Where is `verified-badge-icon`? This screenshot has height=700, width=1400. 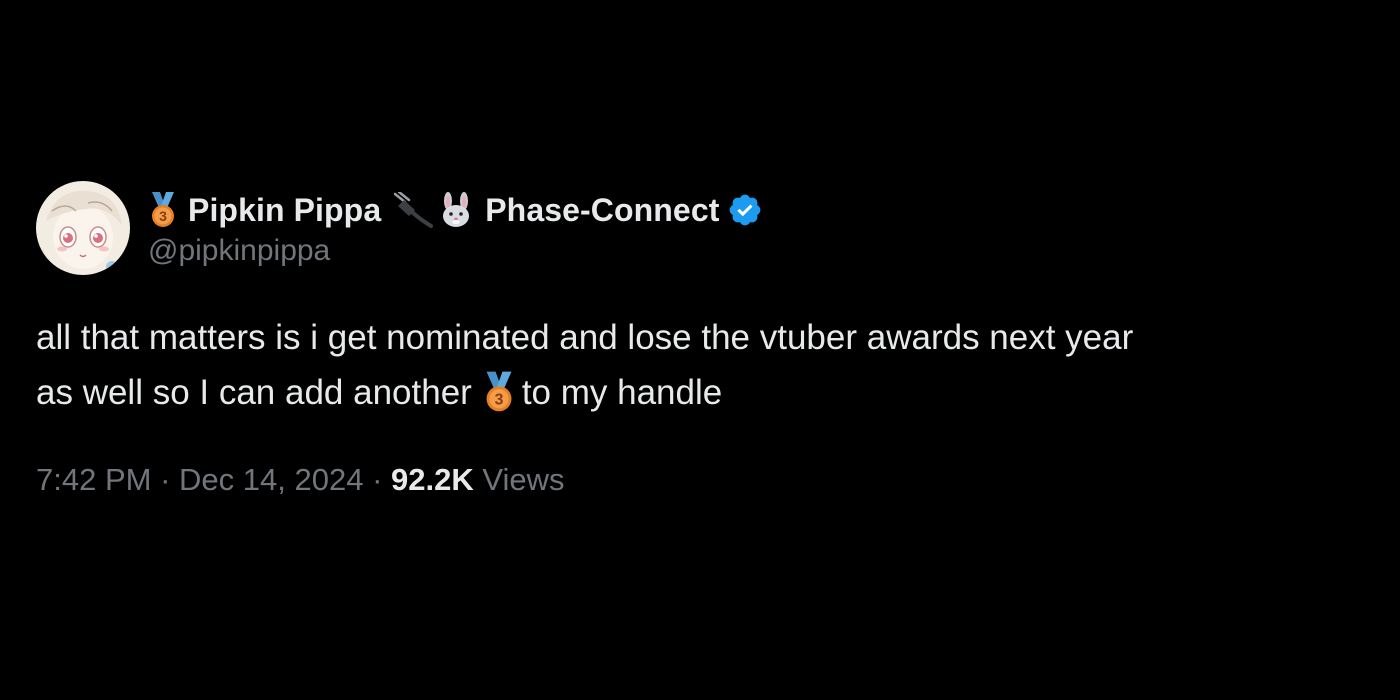
verified-badge-icon is located at coordinates (745, 210).